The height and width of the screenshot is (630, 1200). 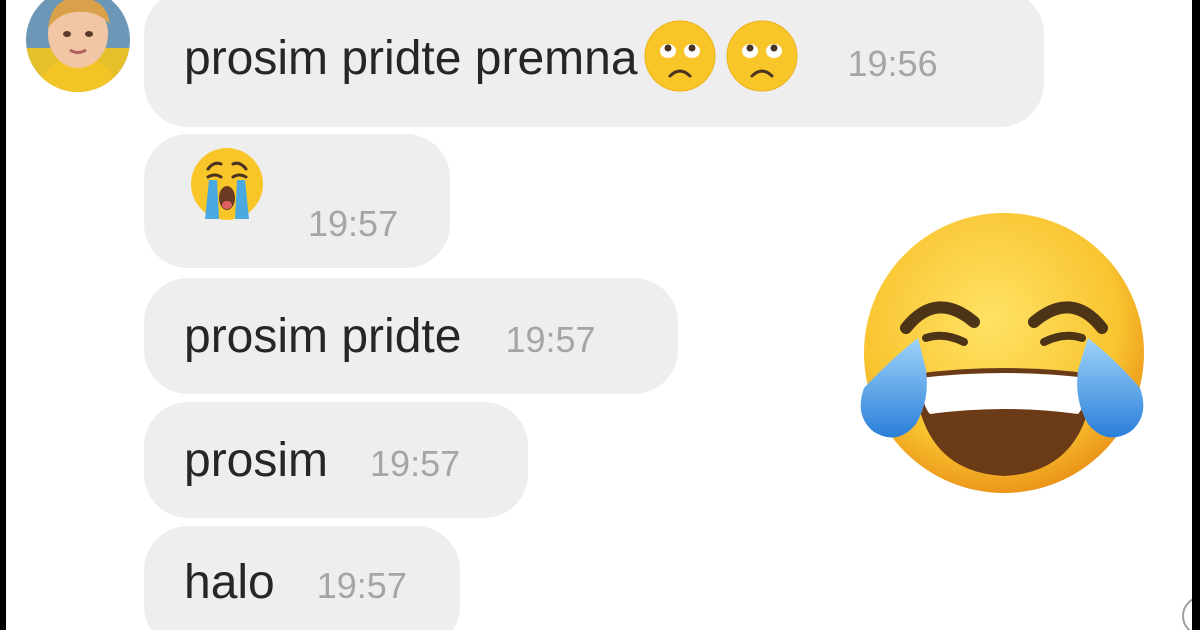 What do you see at coordinates (323, 336) in the screenshot?
I see `message-text: prosim pridte` at bounding box center [323, 336].